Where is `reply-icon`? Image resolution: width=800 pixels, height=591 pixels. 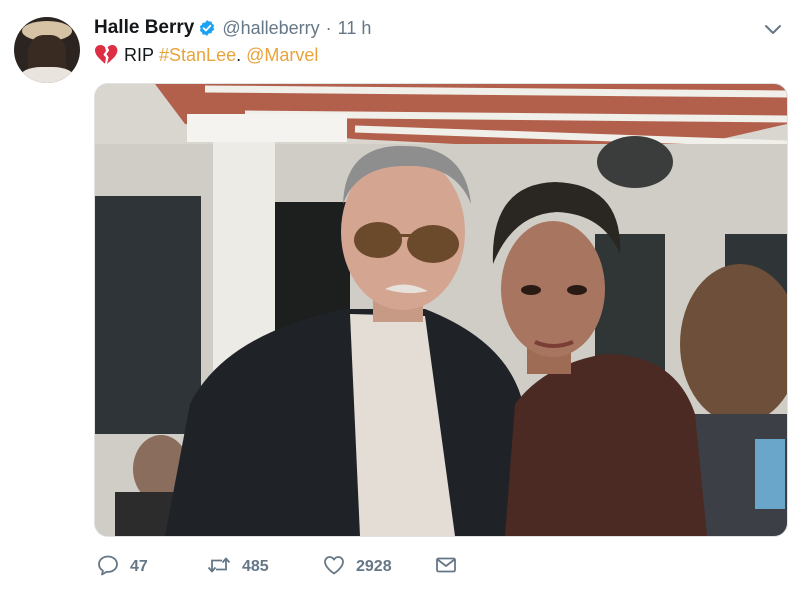
reply-icon is located at coordinates (108, 567).